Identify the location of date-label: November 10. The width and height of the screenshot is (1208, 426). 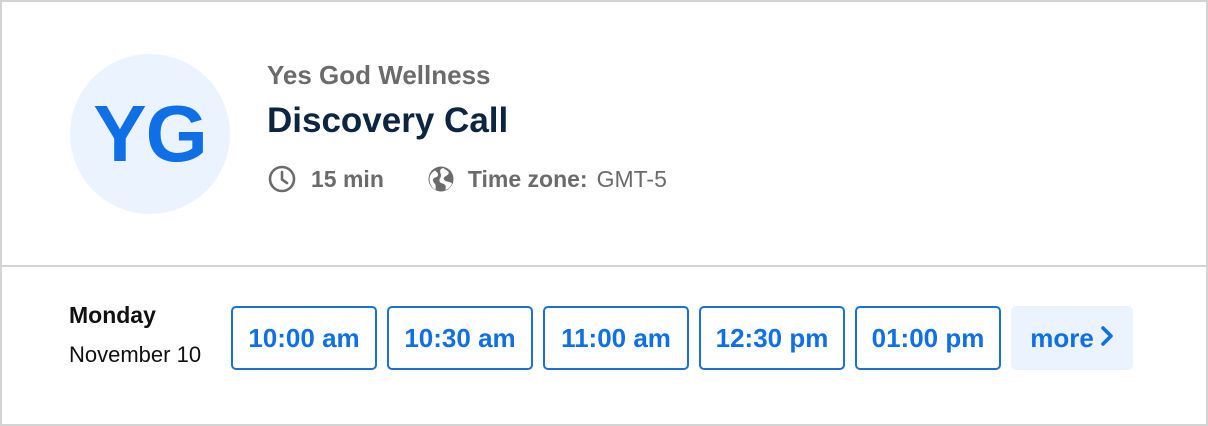
(135, 354).